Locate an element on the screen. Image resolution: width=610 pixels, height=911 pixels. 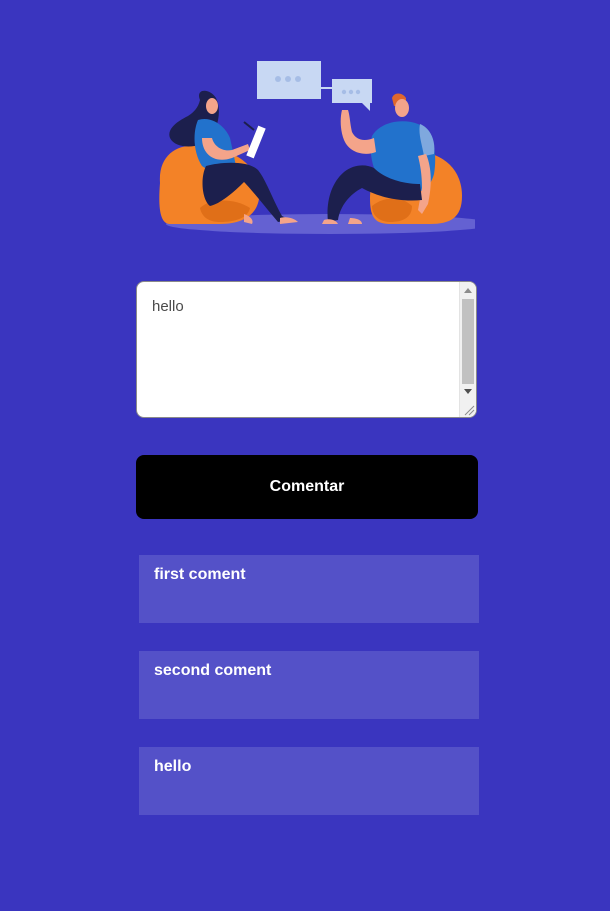
resize-grip-icon is located at coordinates (469, 410).